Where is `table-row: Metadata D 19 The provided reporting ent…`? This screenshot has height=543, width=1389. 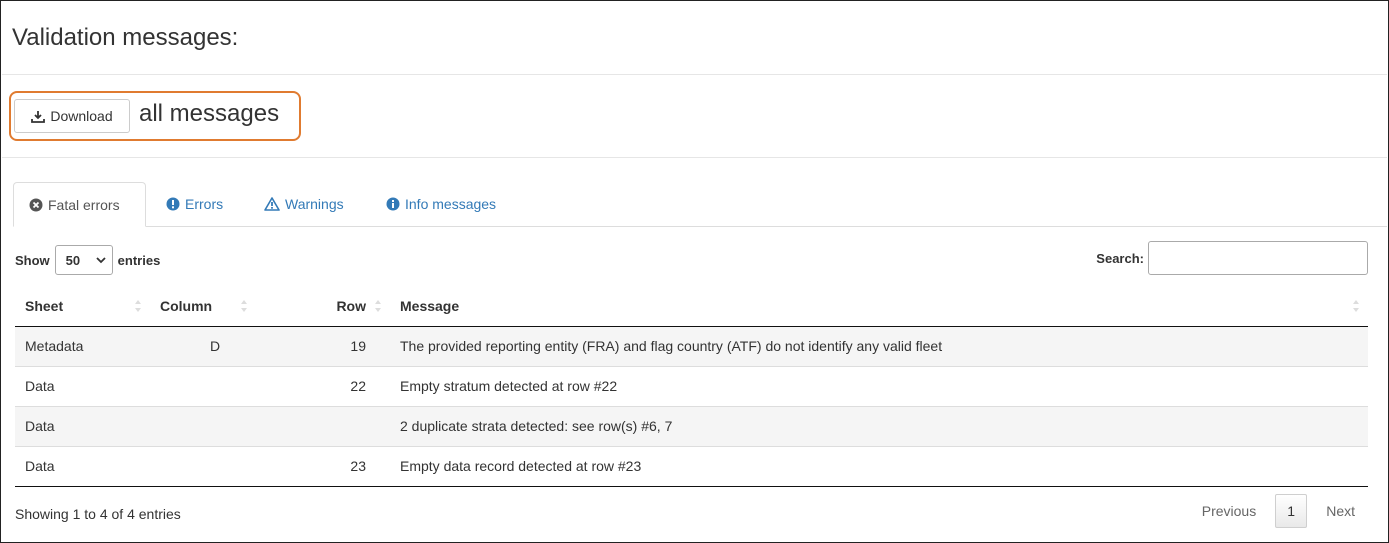
table-row: Metadata D 19 The provided reporting ent… is located at coordinates (691, 346).